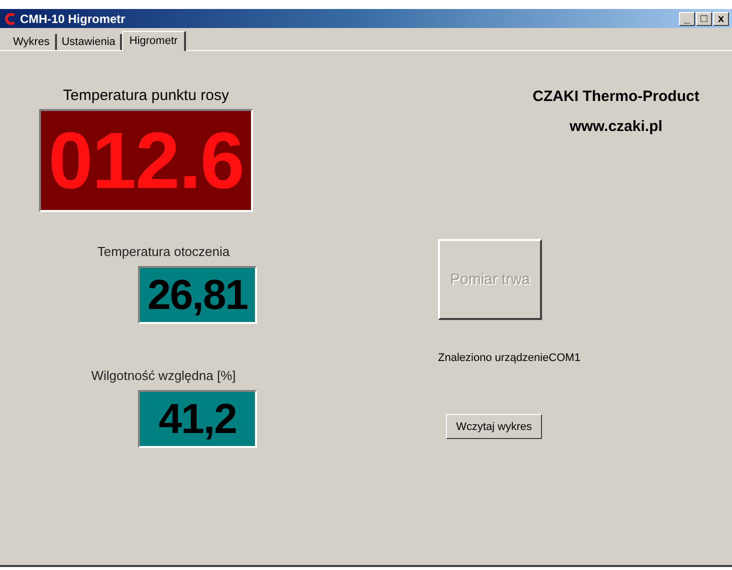  What do you see at coordinates (197, 419) in the screenshot?
I see `value-display: 41,2` at bounding box center [197, 419].